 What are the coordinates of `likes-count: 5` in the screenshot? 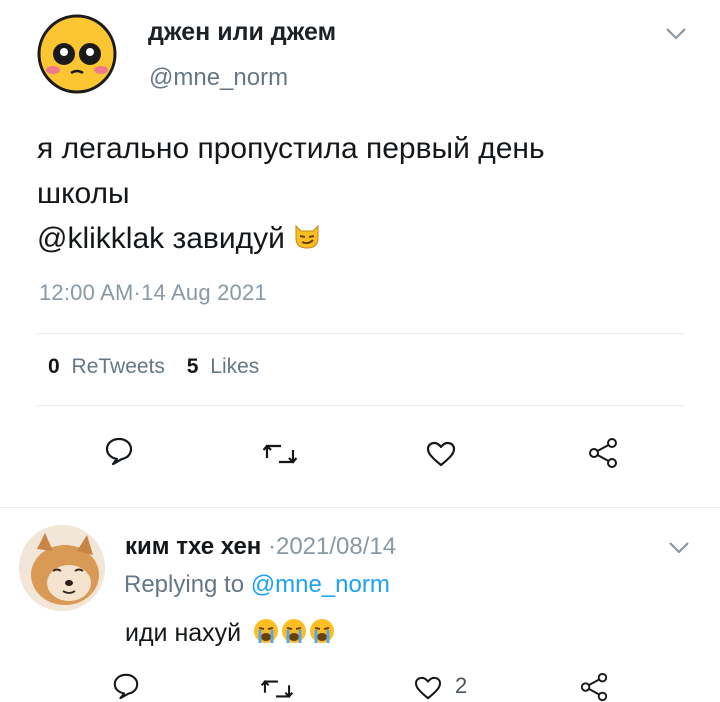 It's located at (192, 366).